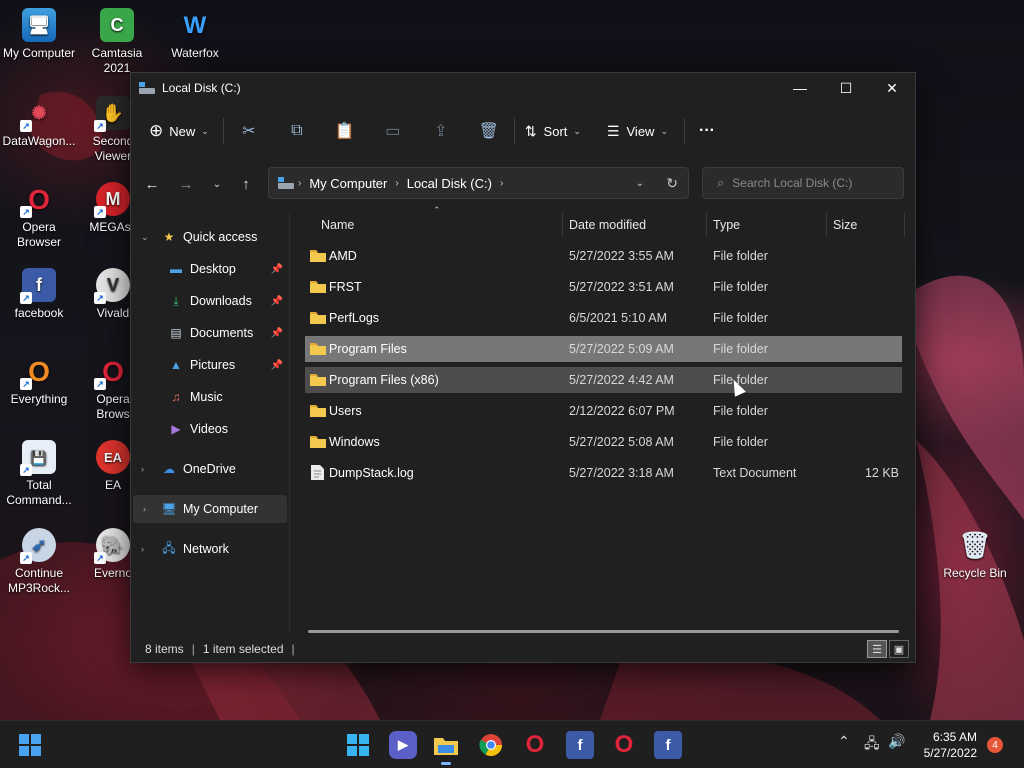 The height and width of the screenshot is (768, 1024). Describe the element at coordinates (672, 183) in the screenshot. I see `refresh-icon: ↻` at that location.